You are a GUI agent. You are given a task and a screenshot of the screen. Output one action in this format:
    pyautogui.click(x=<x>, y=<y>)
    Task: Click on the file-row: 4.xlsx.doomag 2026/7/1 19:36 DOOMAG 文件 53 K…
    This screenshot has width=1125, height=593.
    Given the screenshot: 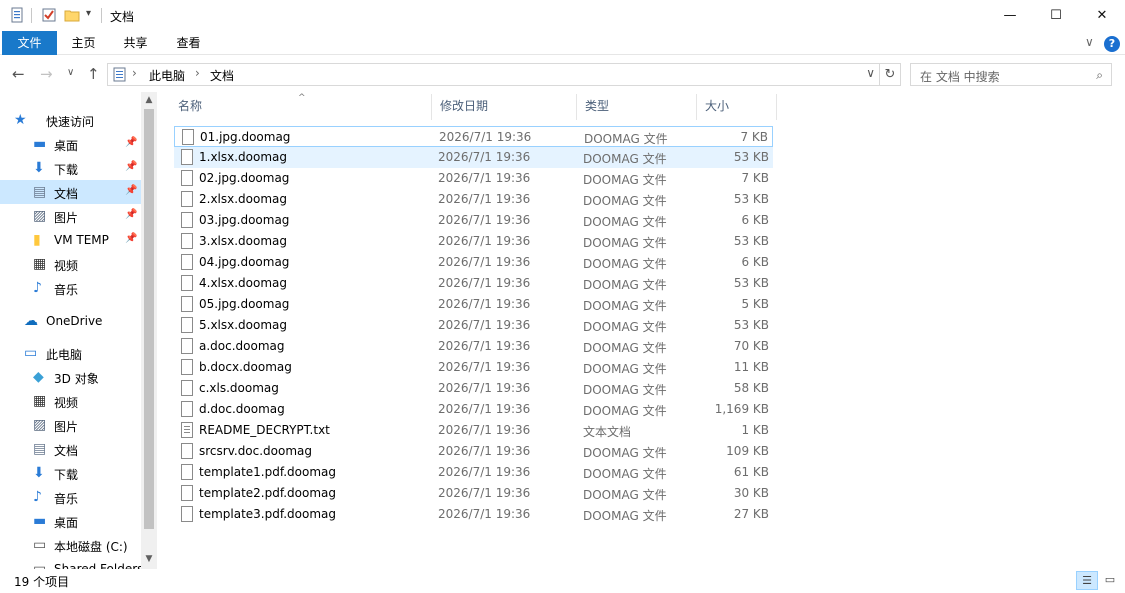 What is the action you would take?
    pyautogui.click(x=473, y=283)
    